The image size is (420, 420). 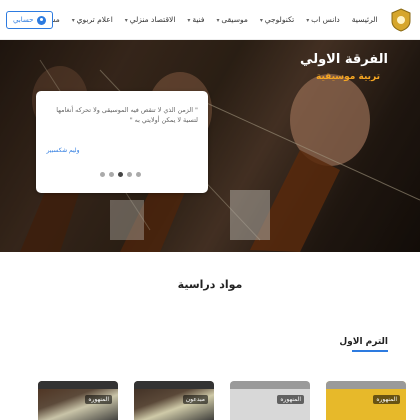 What do you see at coordinates (150, 19) in the screenshot?
I see `nav-item-5: الاقتصاد منزلي` at bounding box center [150, 19].